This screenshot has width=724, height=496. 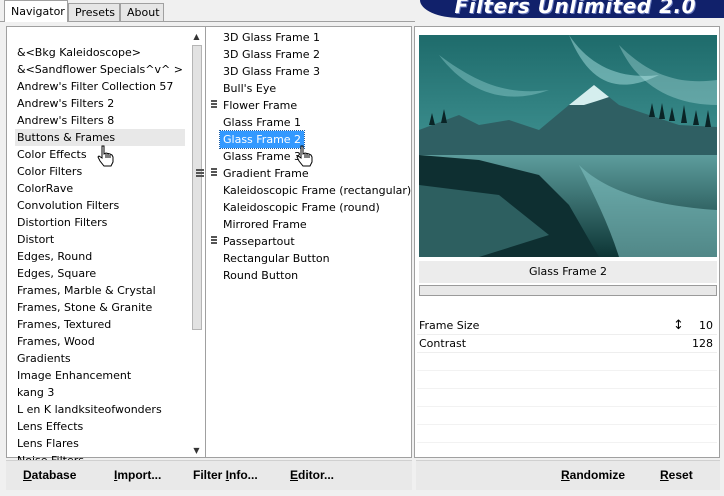 I want to click on filter-item-label: Rectangular Button, so click(x=276, y=258).